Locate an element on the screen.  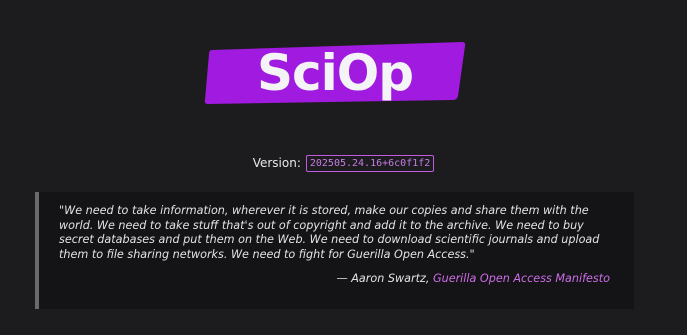
sciop-logo: SciOp is located at coordinates (335, 72).